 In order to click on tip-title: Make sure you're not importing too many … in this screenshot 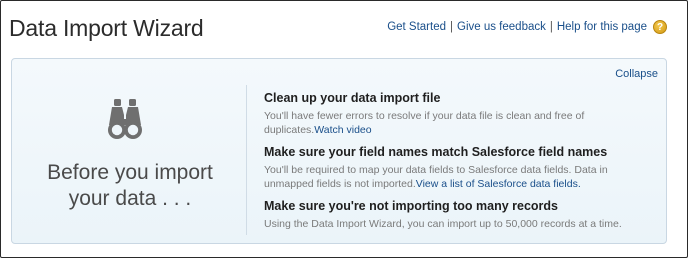, I will do `click(411, 206)`.